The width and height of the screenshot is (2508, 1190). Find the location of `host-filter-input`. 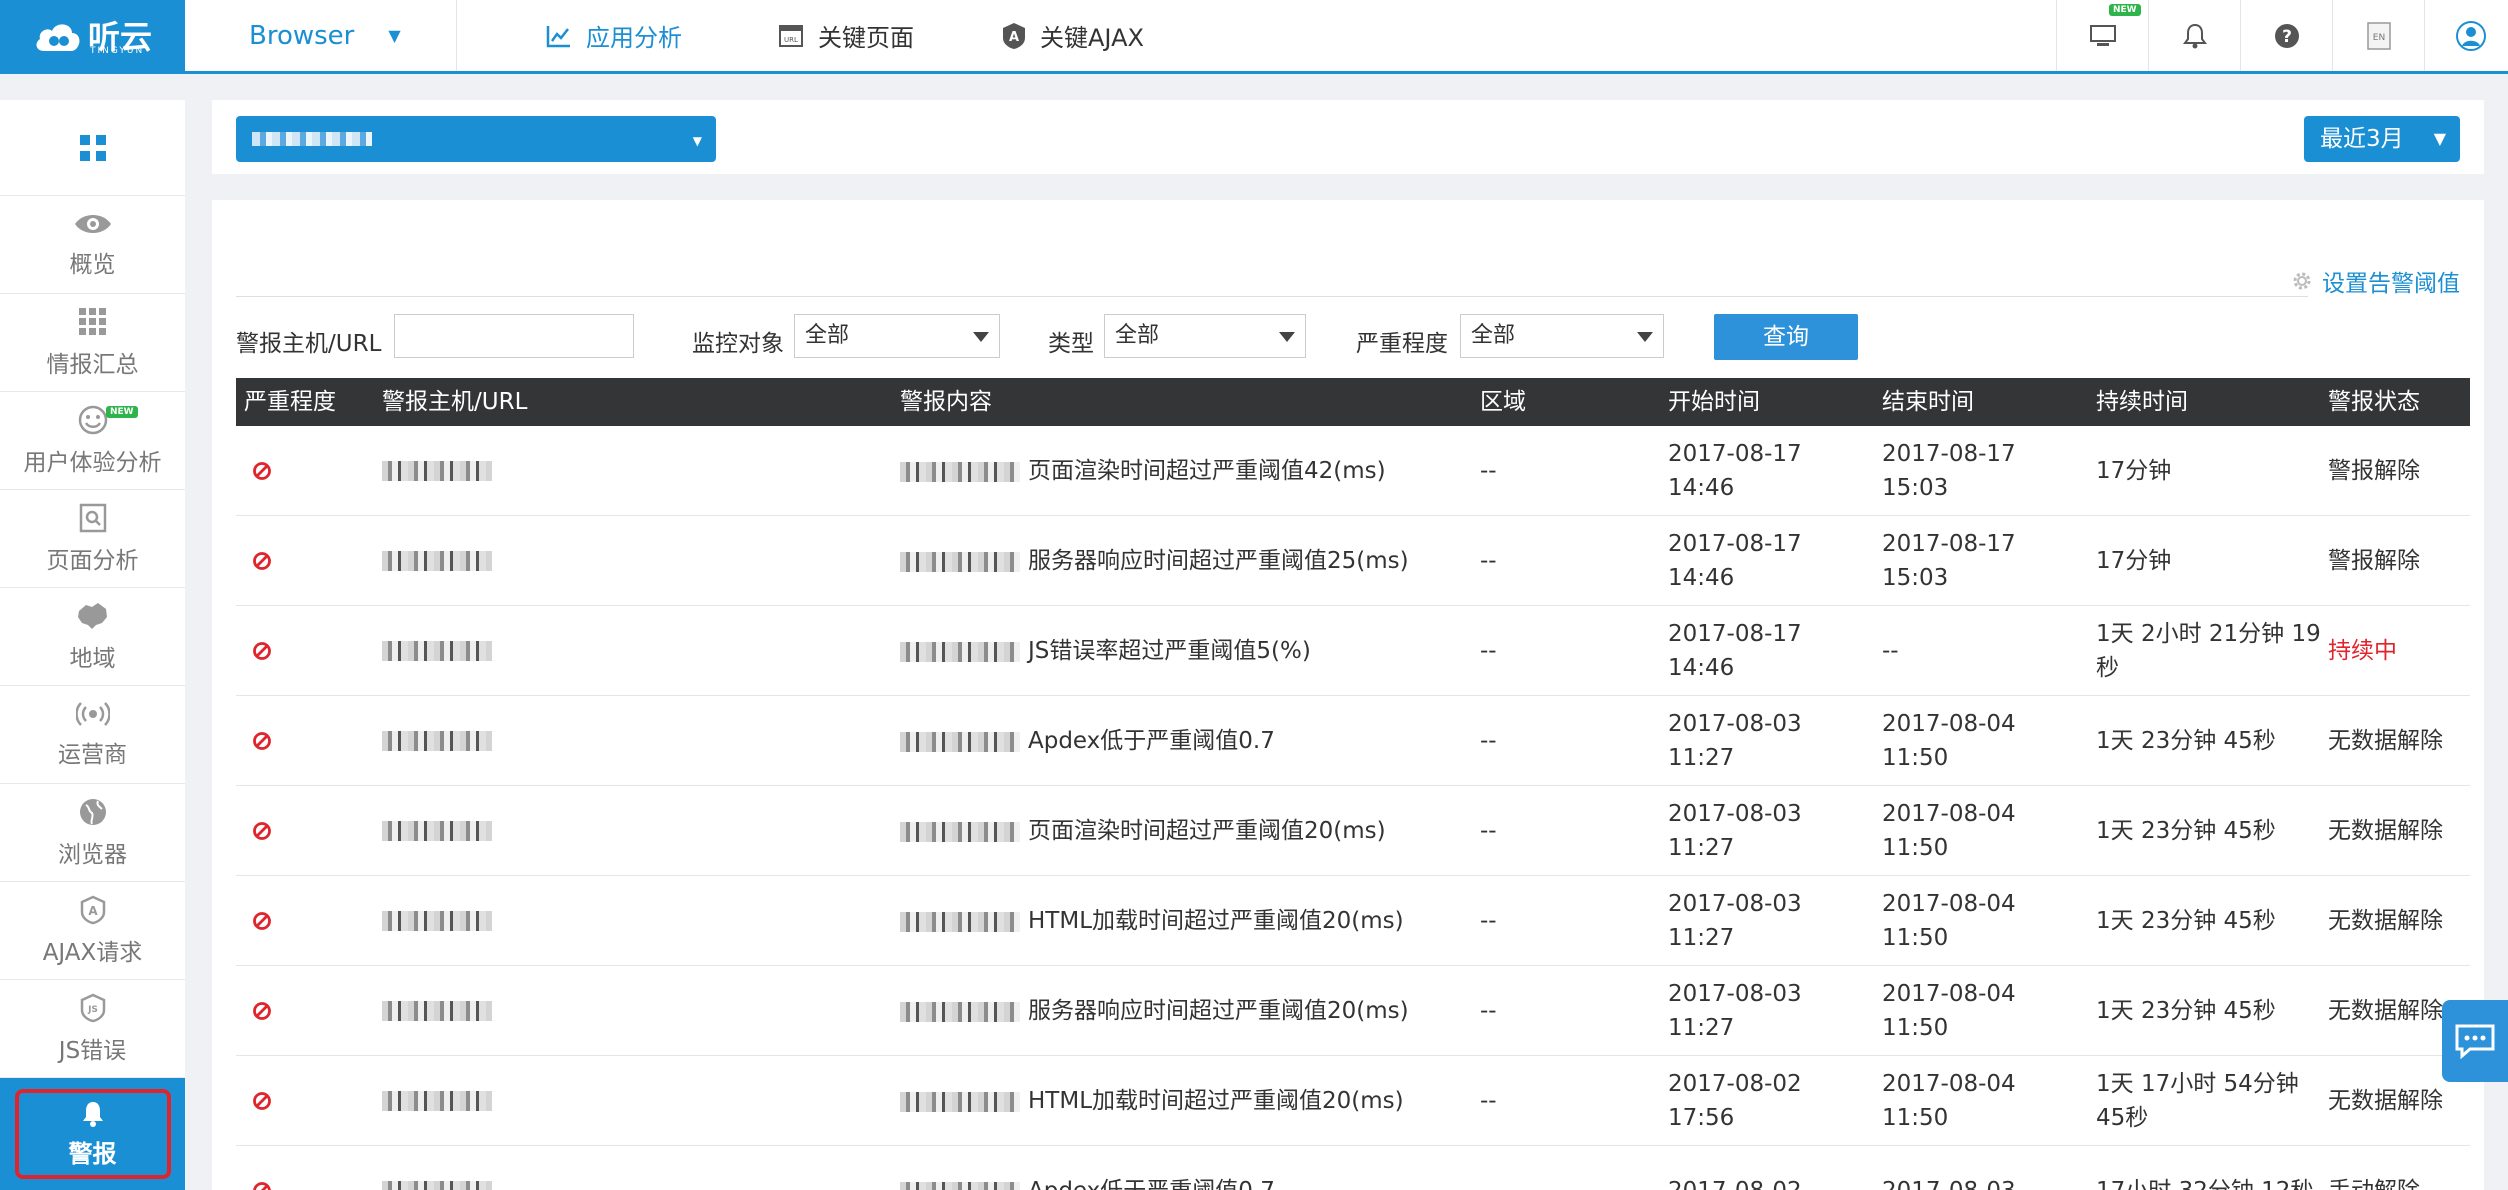

host-filter-input is located at coordinates (514, 336).